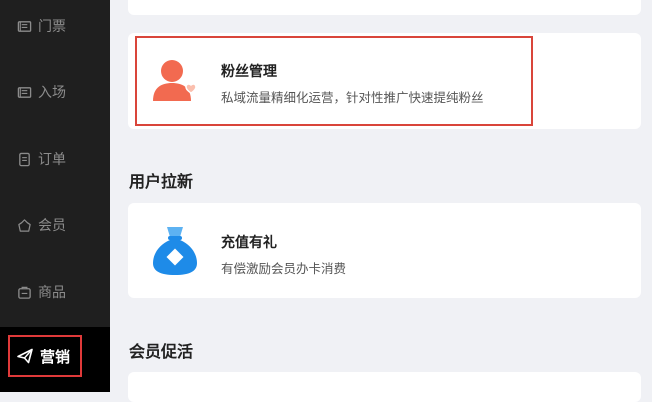 The height and width of the screenshot is (402, 652). I want to click on sidebar-item-label: 会员, so click(52, 226).